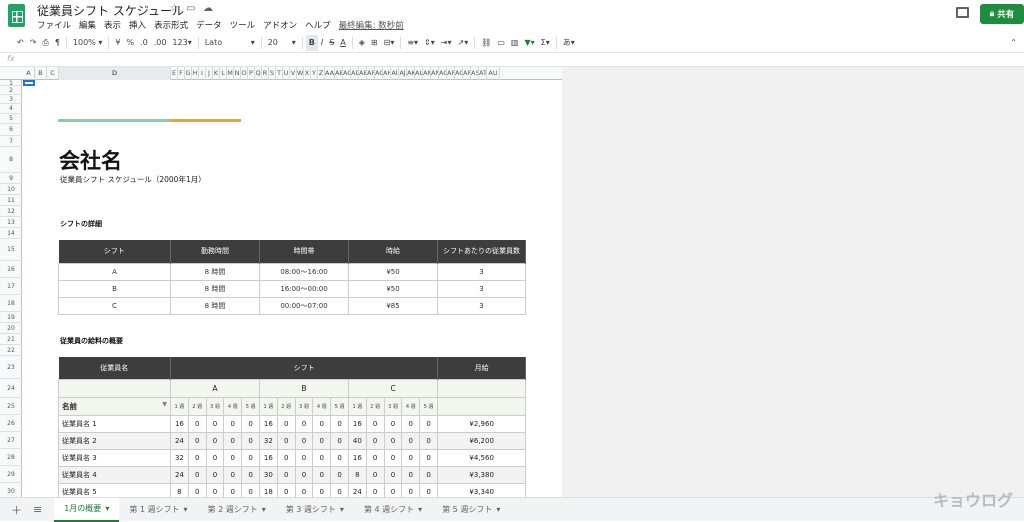 This screenshot has height=522, width=1024. I want to click on print-icon: ⎙, so click(45, 43).